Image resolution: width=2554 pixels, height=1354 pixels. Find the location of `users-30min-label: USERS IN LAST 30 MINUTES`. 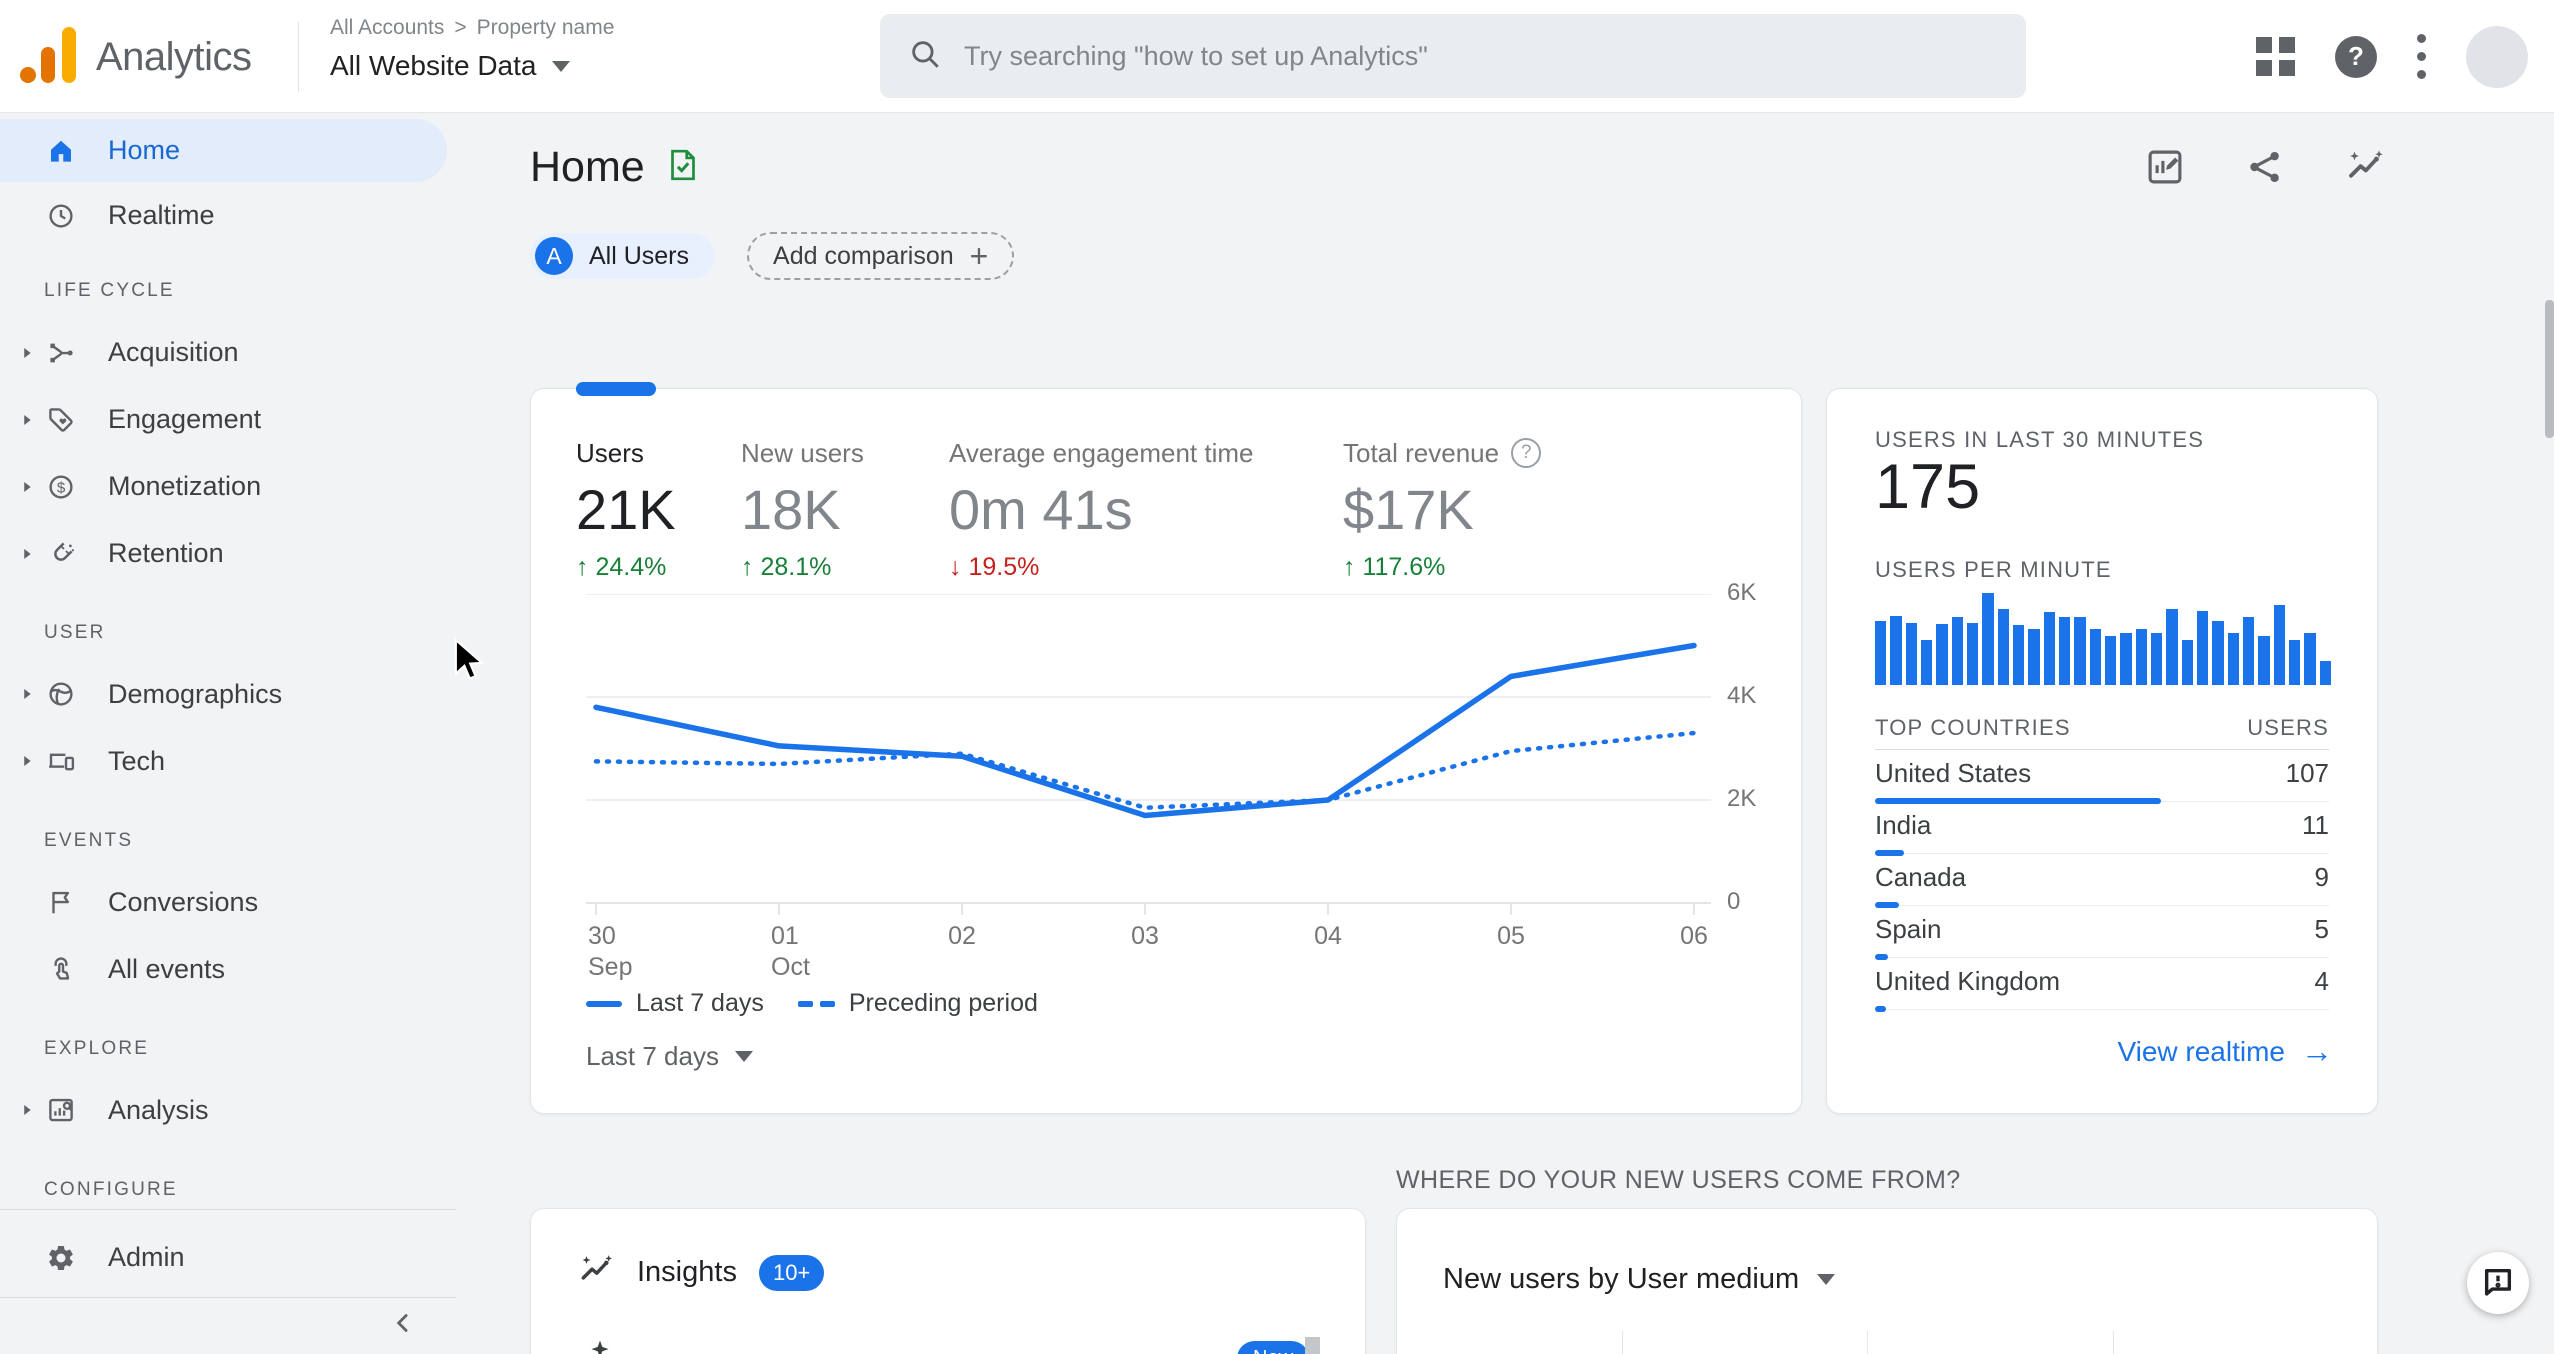

users-30min-label: USERS IN LAST 30 MINUTES is located at coordinates (2040, 439).